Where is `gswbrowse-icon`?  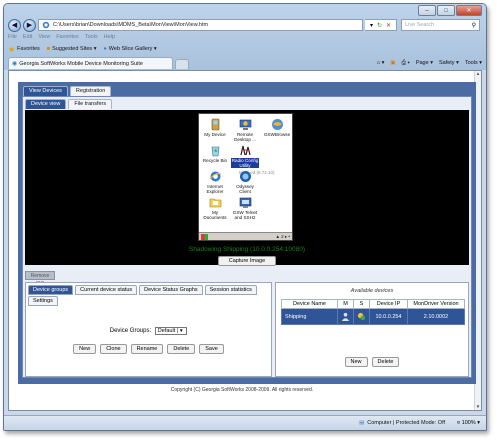
gswbrowse-icon is located at coordinates (277, 124).